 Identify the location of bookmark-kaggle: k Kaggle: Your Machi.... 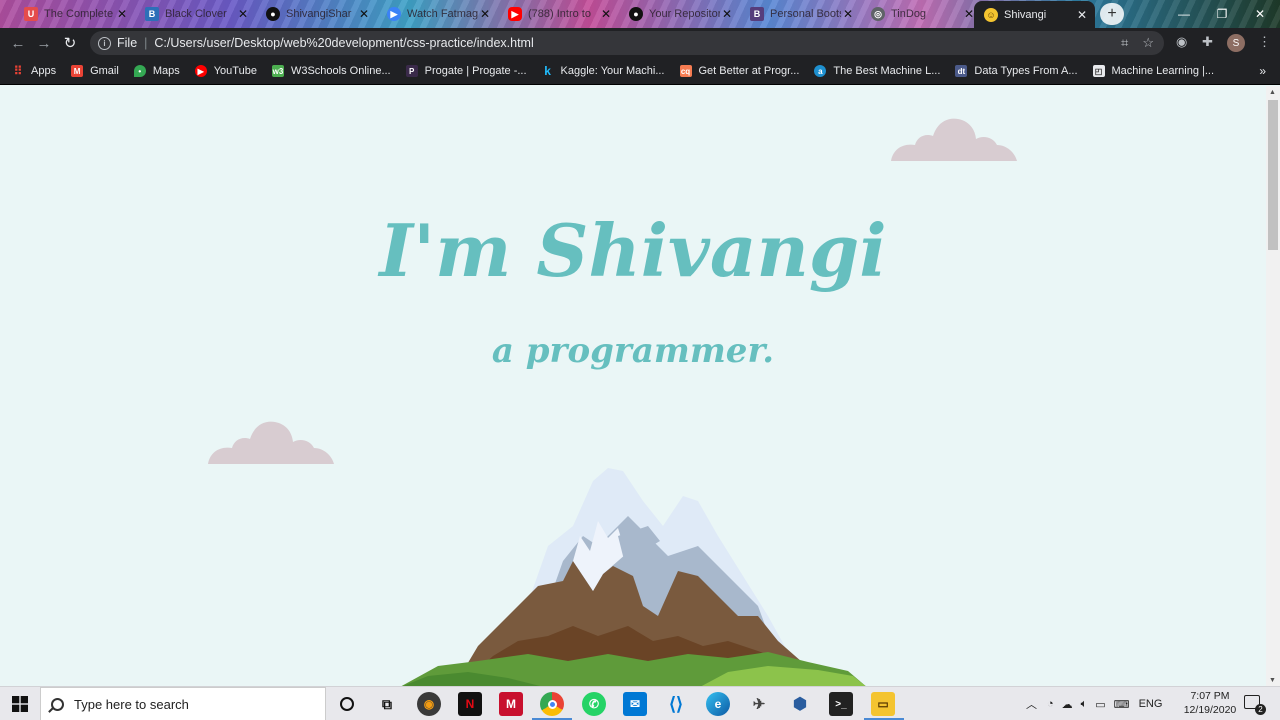
(603, 71).